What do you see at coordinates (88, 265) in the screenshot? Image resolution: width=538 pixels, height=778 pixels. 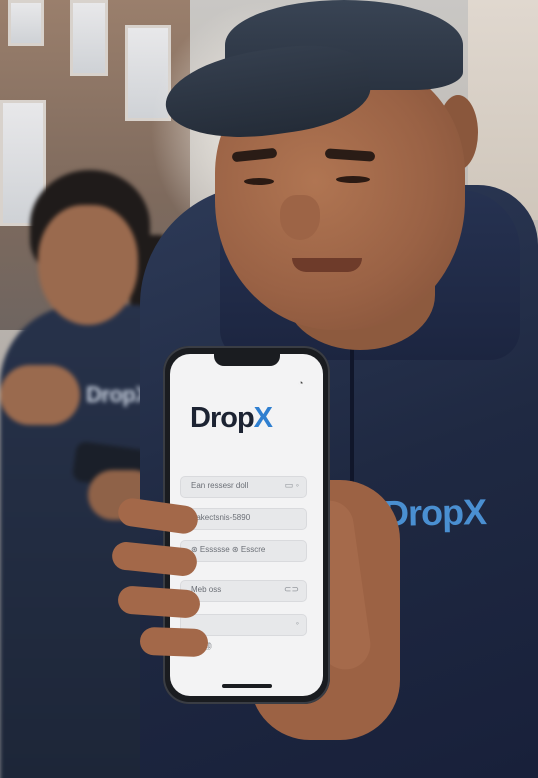 I see `person-face` at bounding box center [88, 265].